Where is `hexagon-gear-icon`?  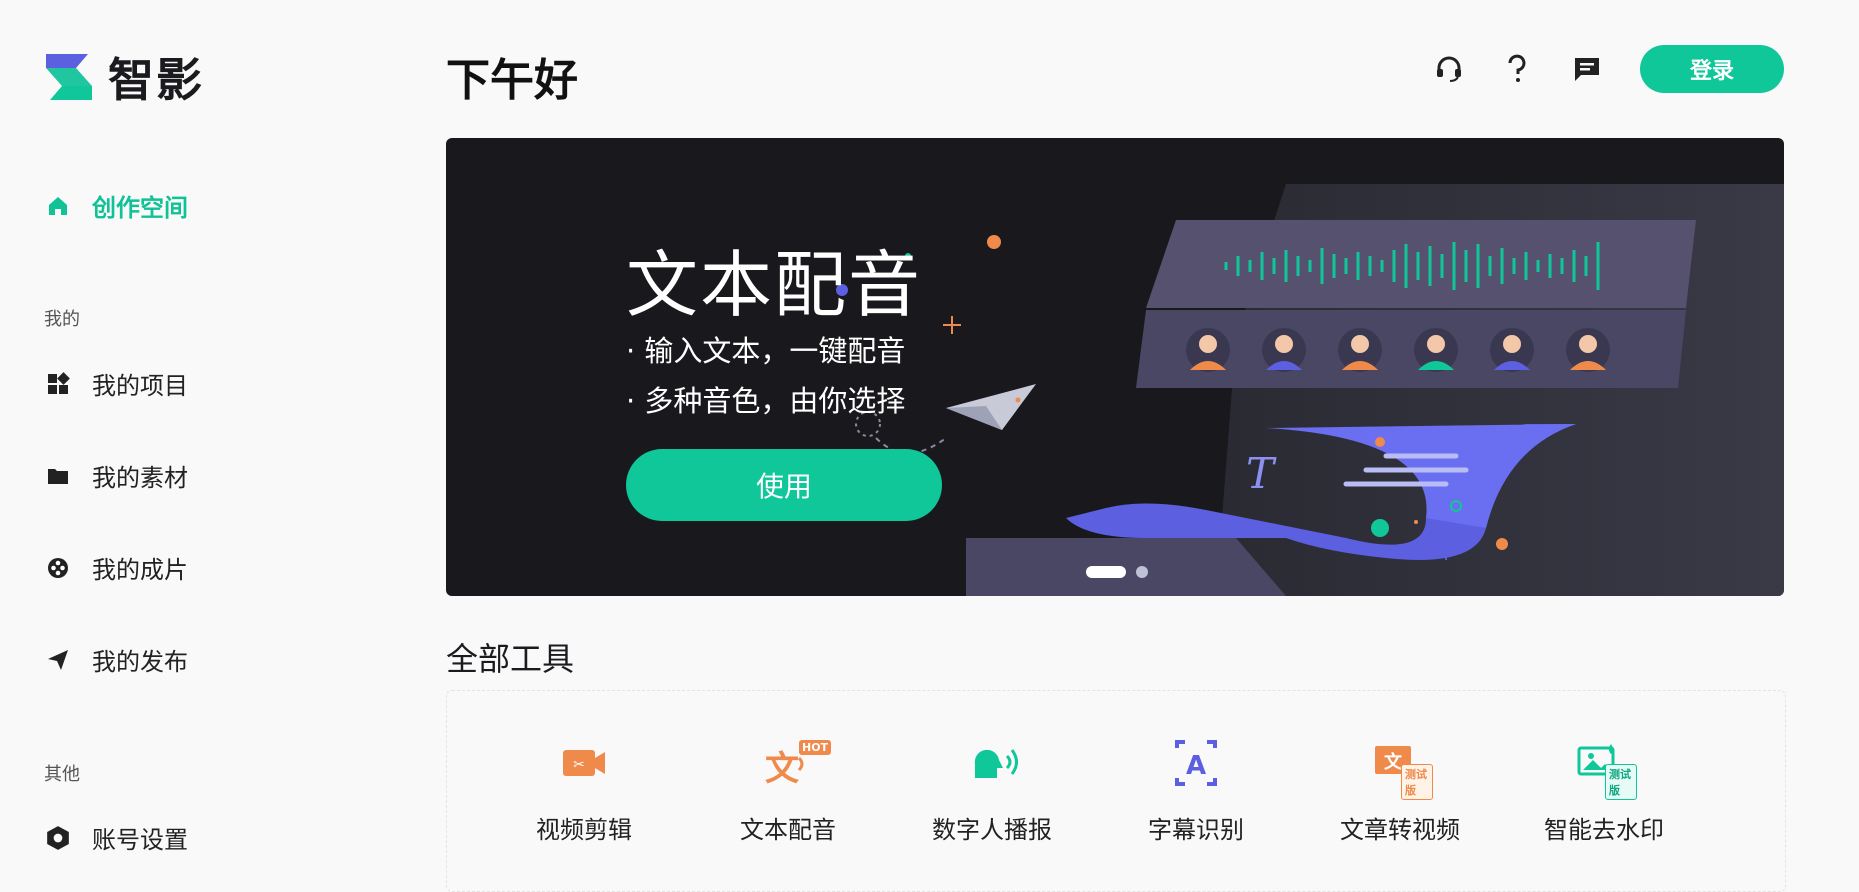
hexagon-gear-icon is located at coordinates (58, 838).